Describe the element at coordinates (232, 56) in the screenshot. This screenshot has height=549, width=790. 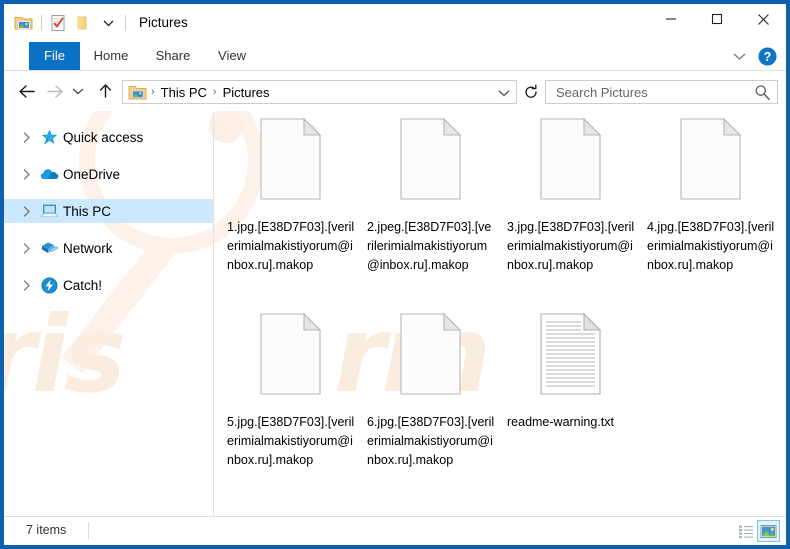
I see `tab-view: View` at that location.